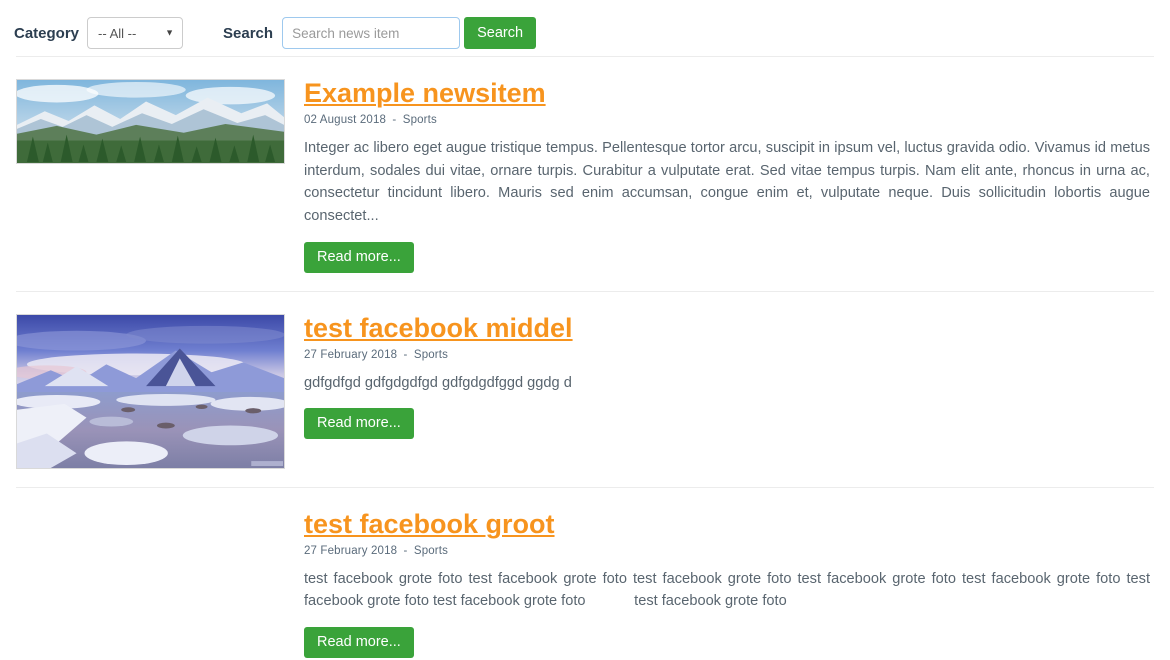  I want to click on filter-bar: Category -- All -- ▼ Search Search, so click(585, 28).